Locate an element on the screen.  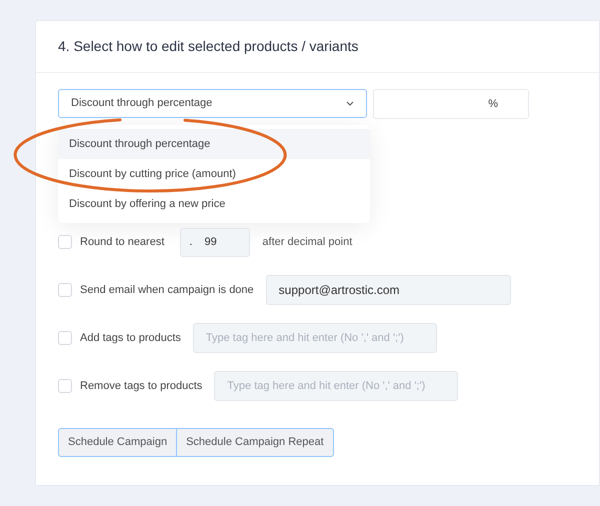
option-label: Remove tags to products is located at coordinates (141, 386).